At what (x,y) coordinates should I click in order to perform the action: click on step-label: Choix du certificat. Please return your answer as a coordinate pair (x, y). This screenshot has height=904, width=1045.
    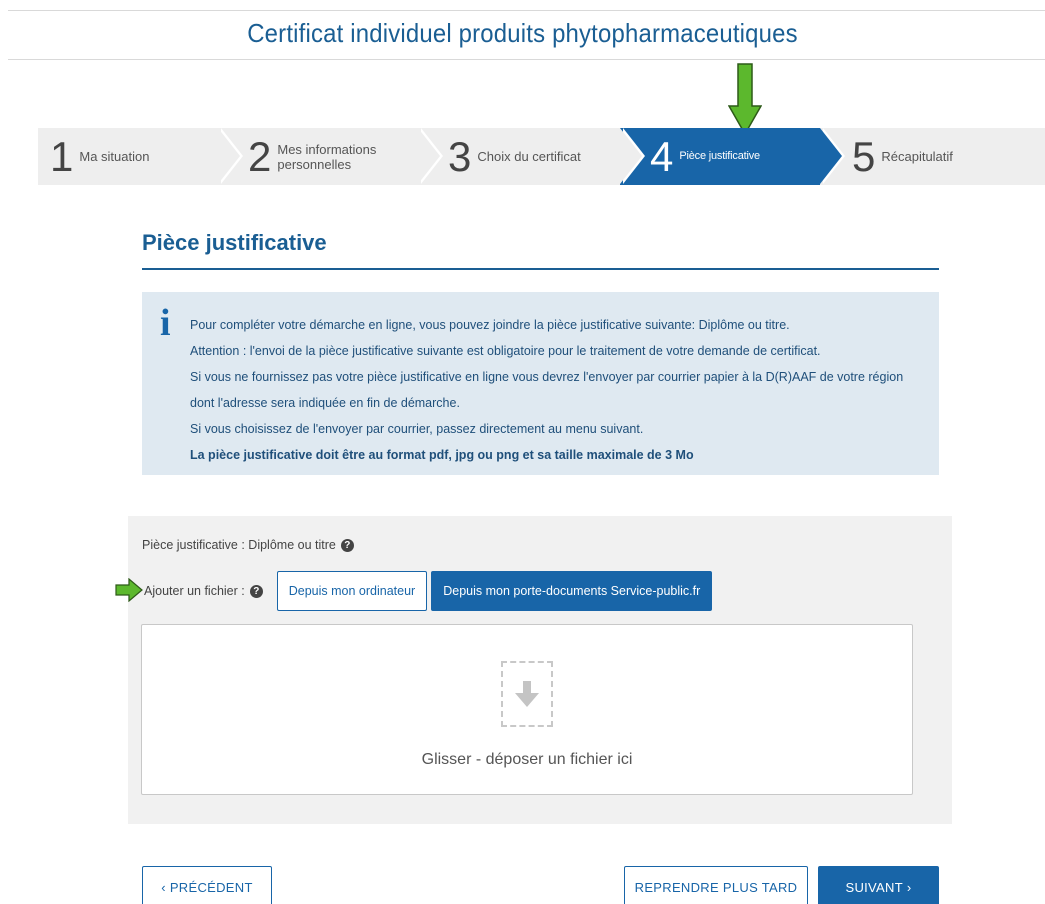
    Looking at the image, I should click on (529, 156).